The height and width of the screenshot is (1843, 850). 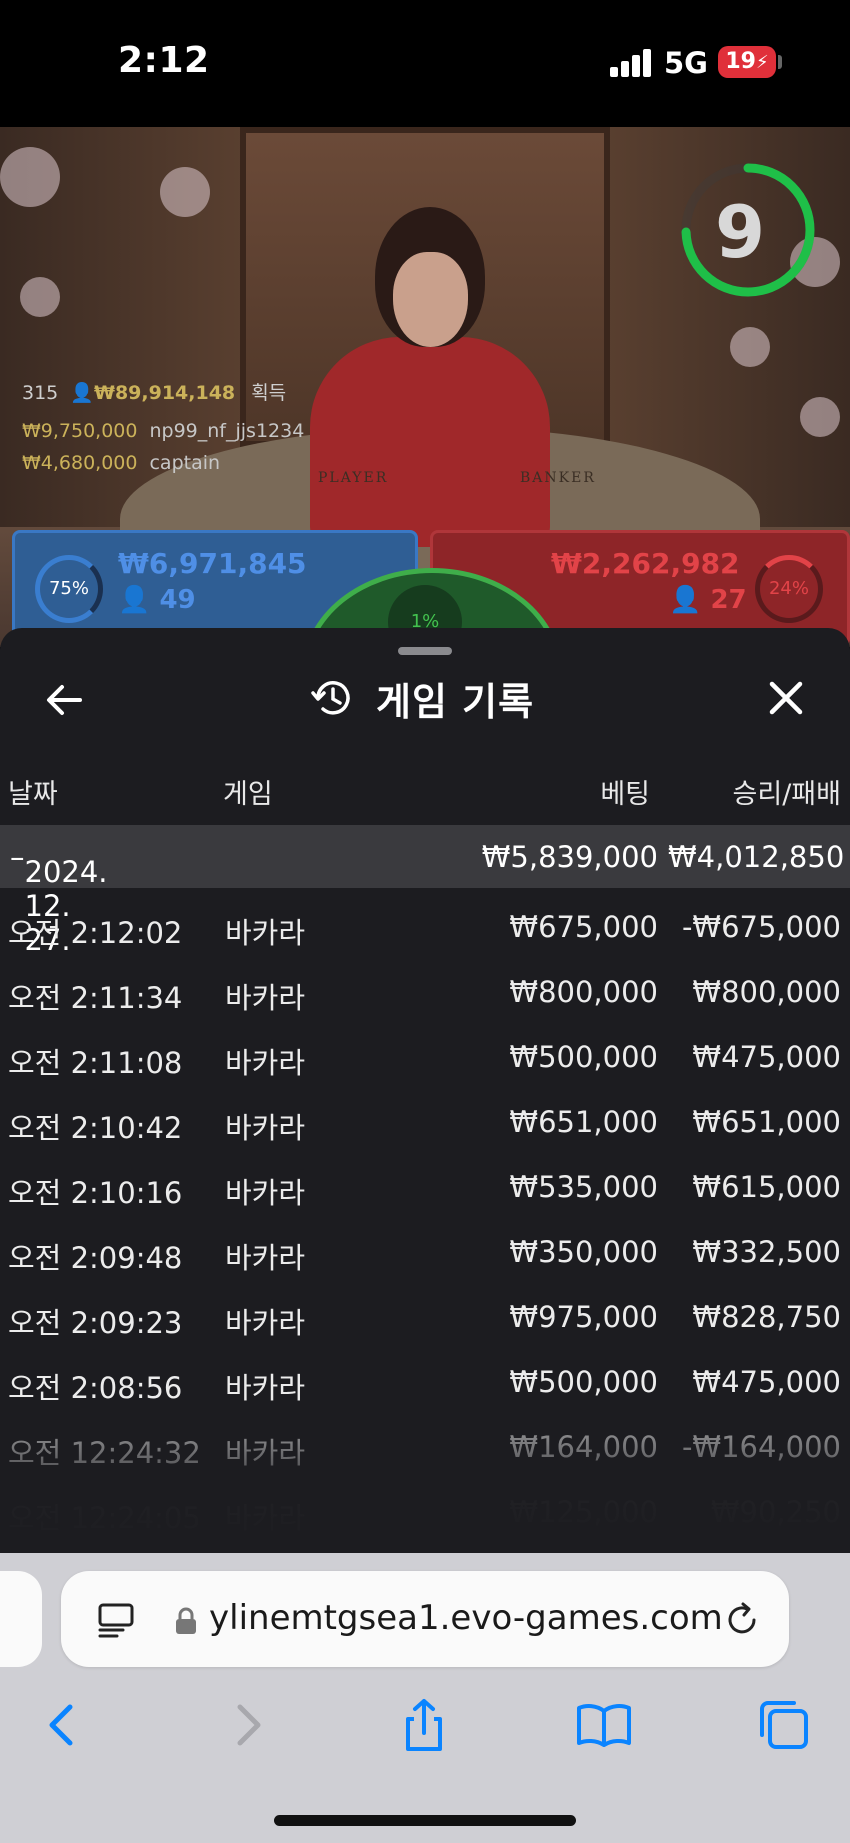 What do you see at coordinates (425, 992) in the screenshot?
I see `history-row: 오전 2:11:34 바카라 ₩800,000 ₩800,000` at bounding box center [425, 992].